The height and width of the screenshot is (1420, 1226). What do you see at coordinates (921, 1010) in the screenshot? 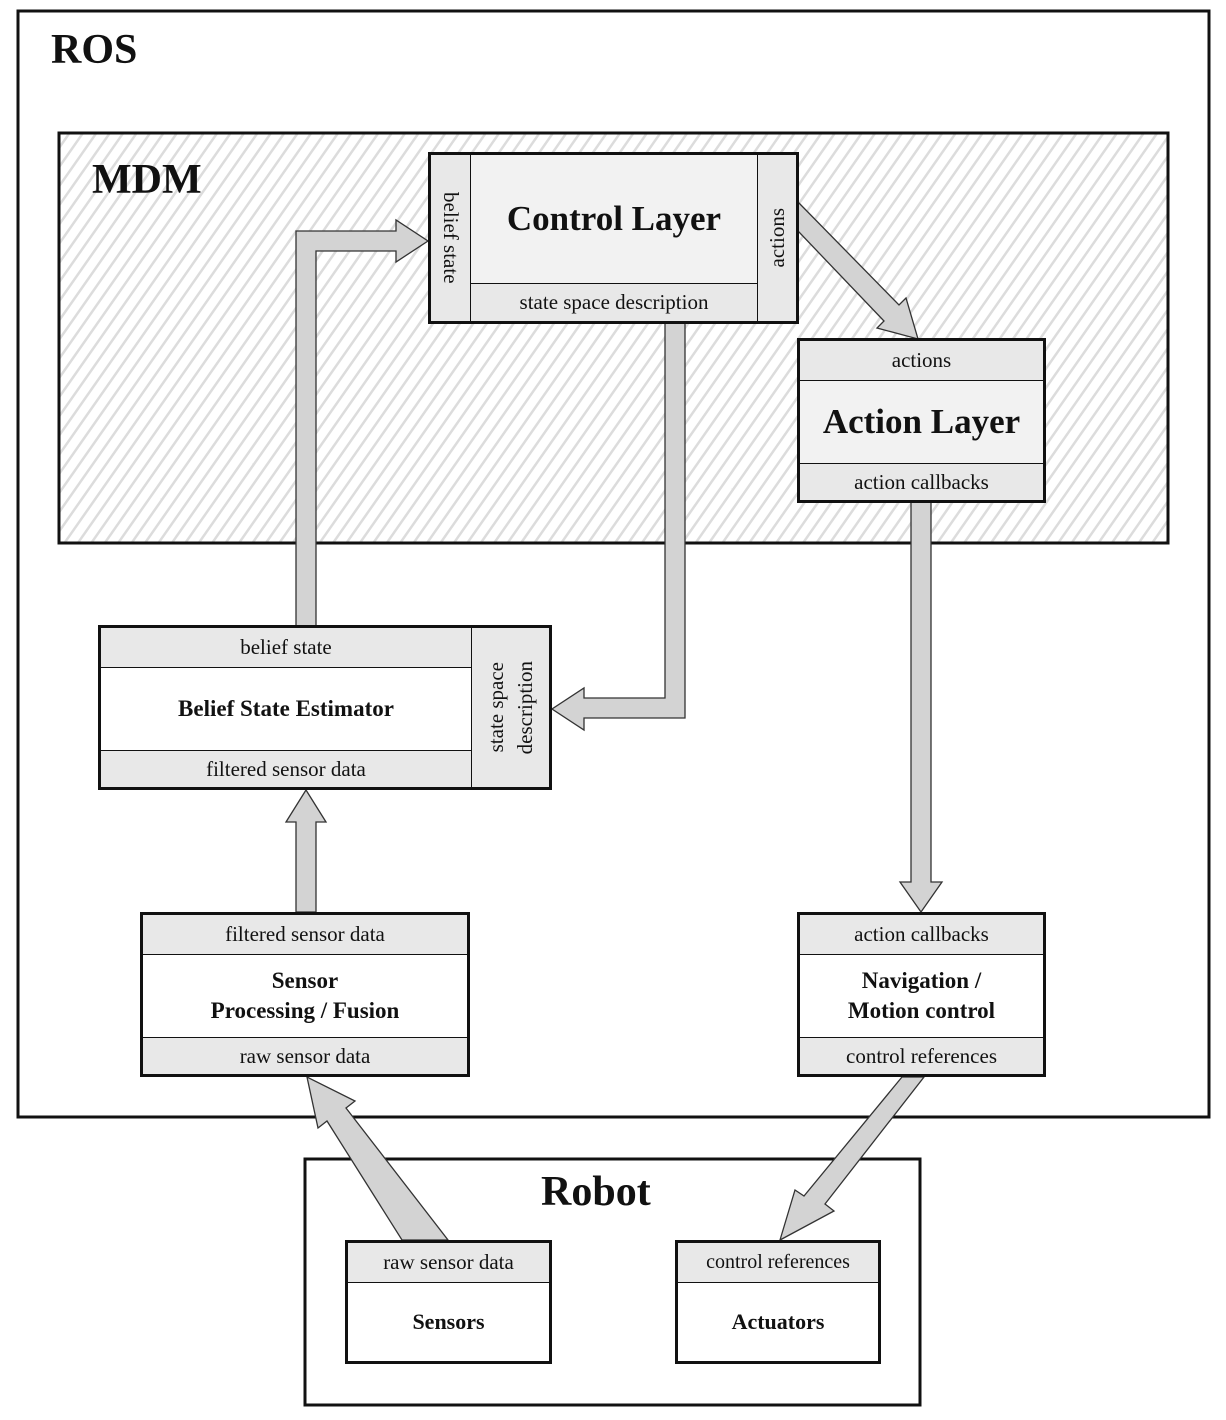
I see `navigation-title-line2: Motion control` at bounding box center [921, 1010].